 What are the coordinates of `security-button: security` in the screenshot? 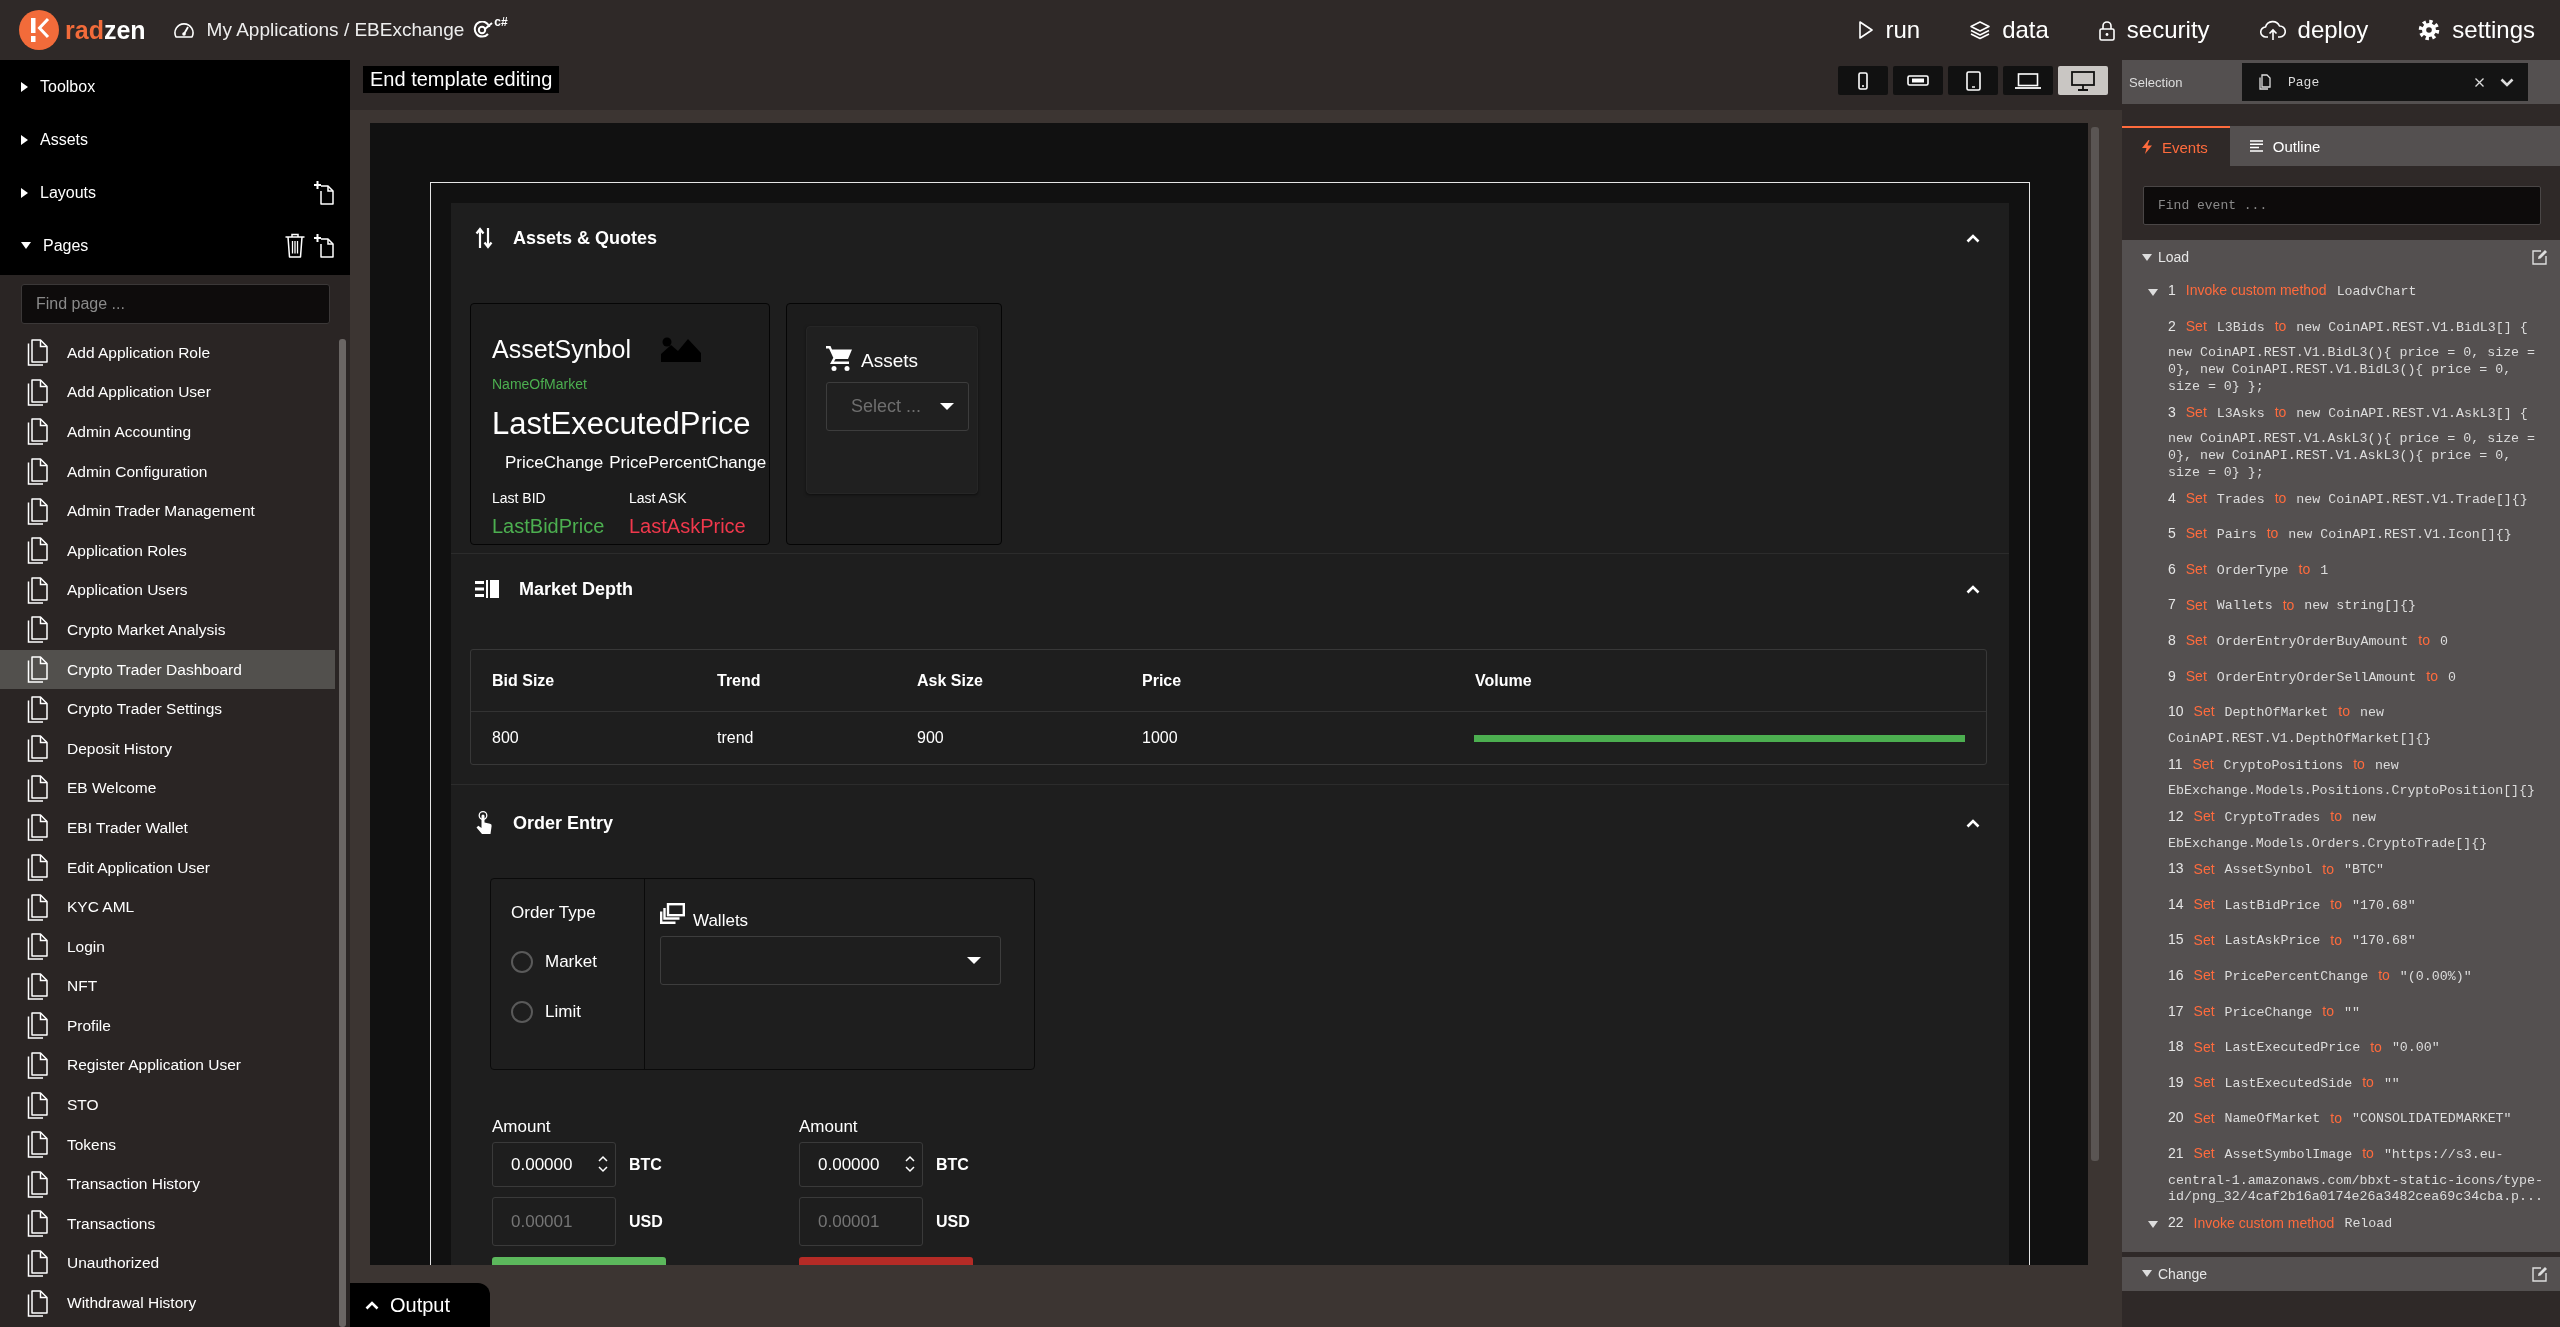 It's located at (2154, 30).